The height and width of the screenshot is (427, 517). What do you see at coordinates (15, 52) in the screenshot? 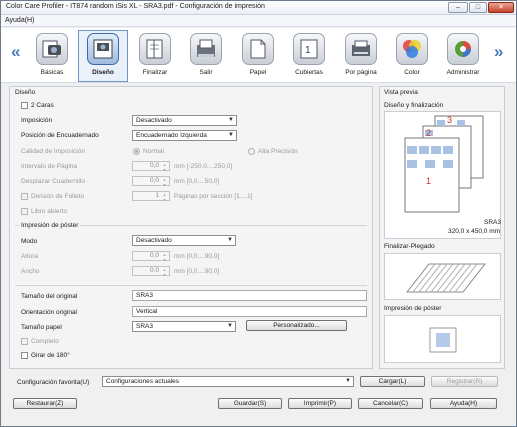
I see `scroll-left-arrow: «` at bounding box center [15, 52].